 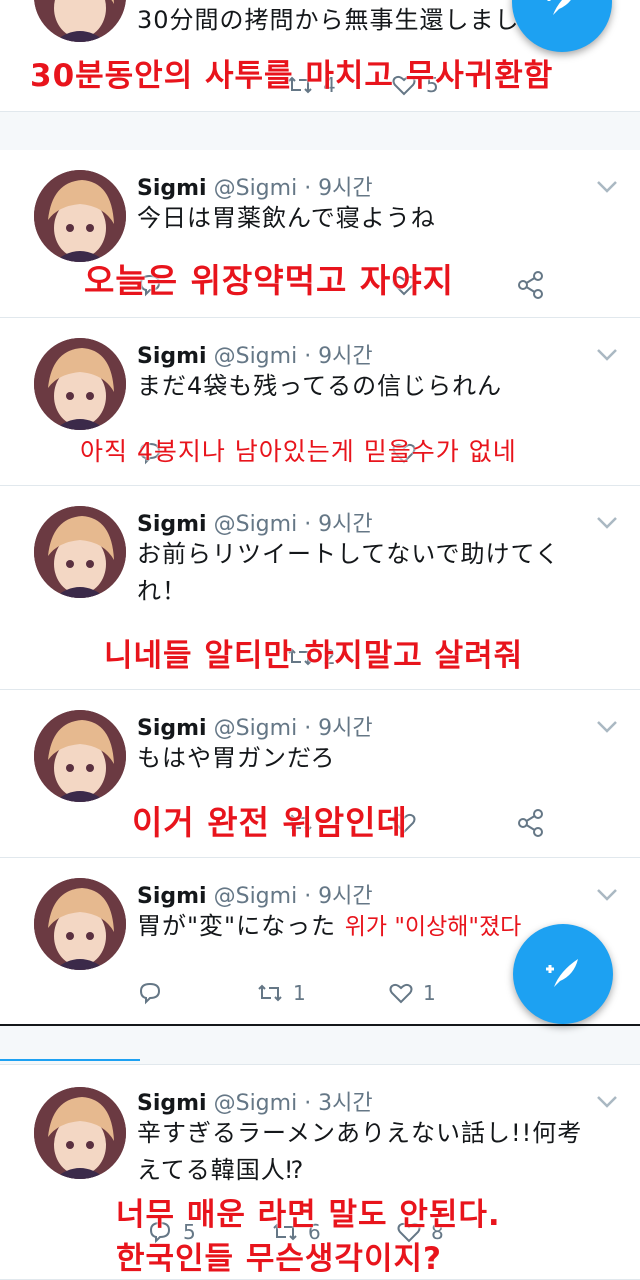 I want to click on tweet-text-original: 胃が"変"になった, so click(x=237, y=926).